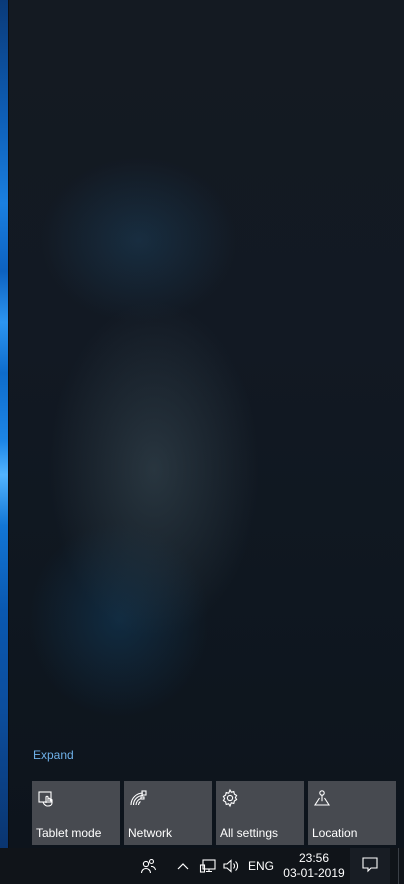 This screenshot has height=884, width=404. What do you see at coordinates (4, 424) in the screenshot?
I see `desktop-wallpaper` at bounding box center [4, 424].